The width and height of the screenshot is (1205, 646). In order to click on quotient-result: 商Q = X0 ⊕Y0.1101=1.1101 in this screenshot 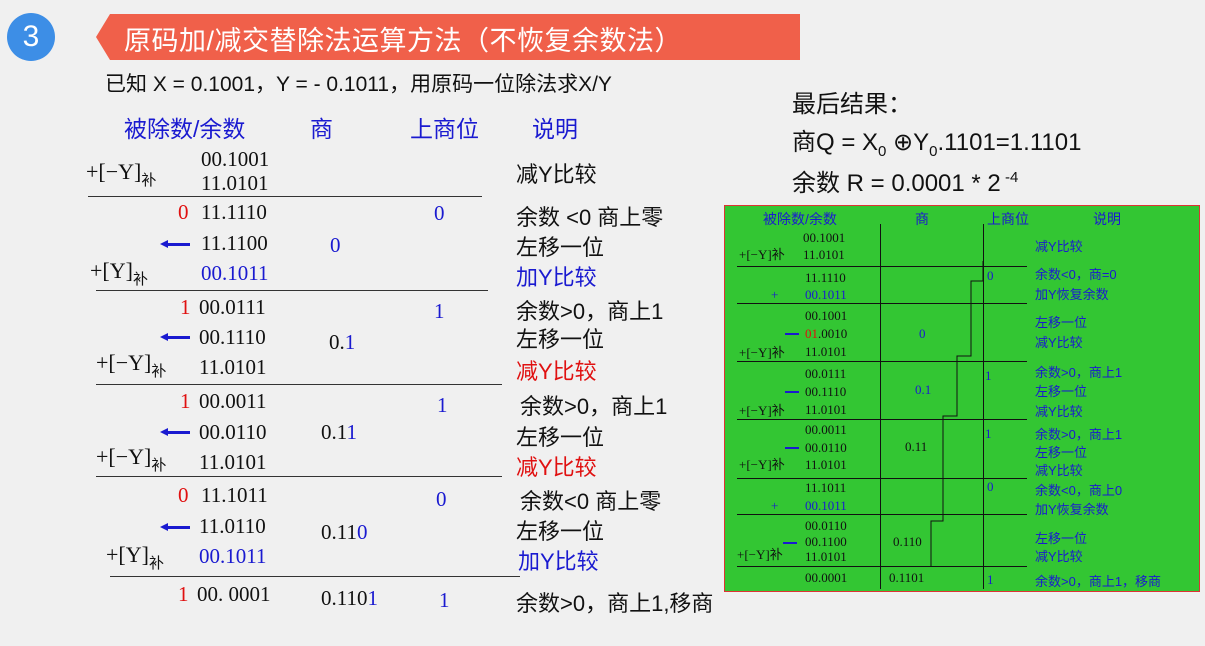, I will do `click(937, 144)`.